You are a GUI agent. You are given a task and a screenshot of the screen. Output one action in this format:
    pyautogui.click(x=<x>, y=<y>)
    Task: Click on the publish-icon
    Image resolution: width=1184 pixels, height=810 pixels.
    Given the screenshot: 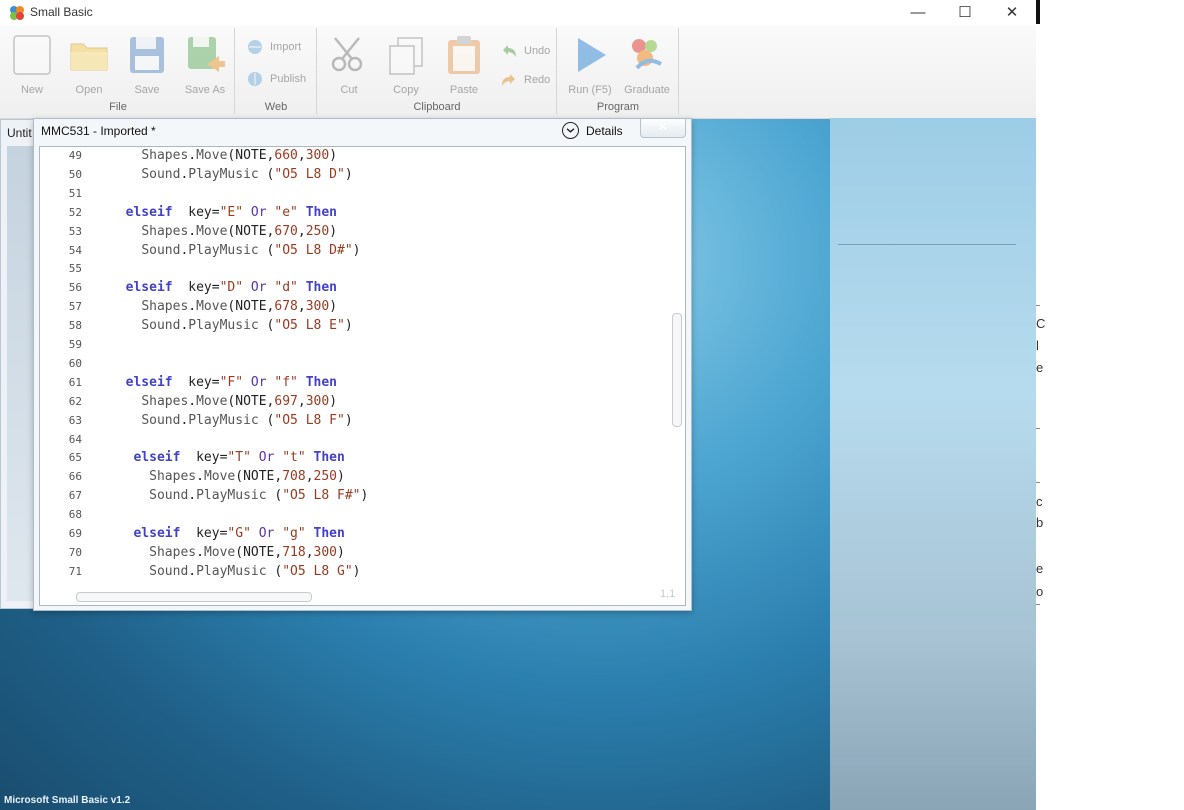 What is the action you would take?
    pyautogui.click(x=255, y=79)
    